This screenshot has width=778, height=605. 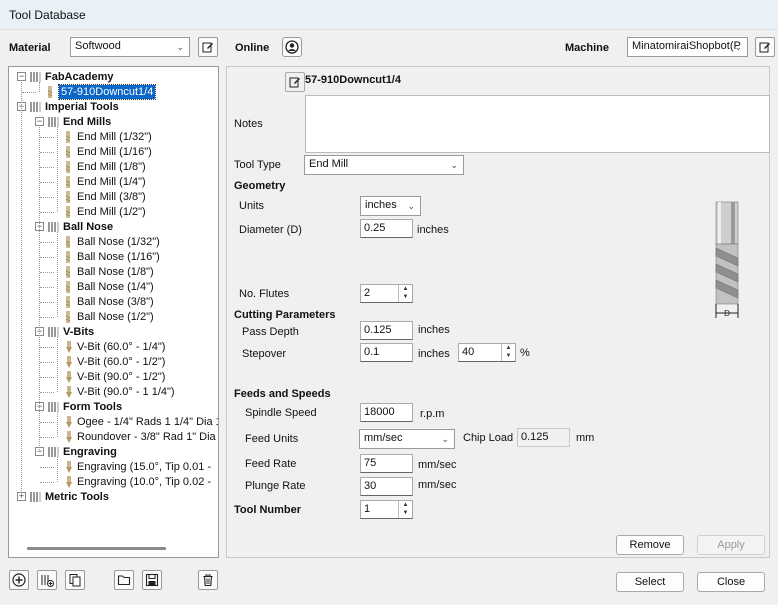 What do you see at coordinates (77, 497) in the screenshot?
I see `tree-group-label: Metric Tools` at bounding box center [77, 497].